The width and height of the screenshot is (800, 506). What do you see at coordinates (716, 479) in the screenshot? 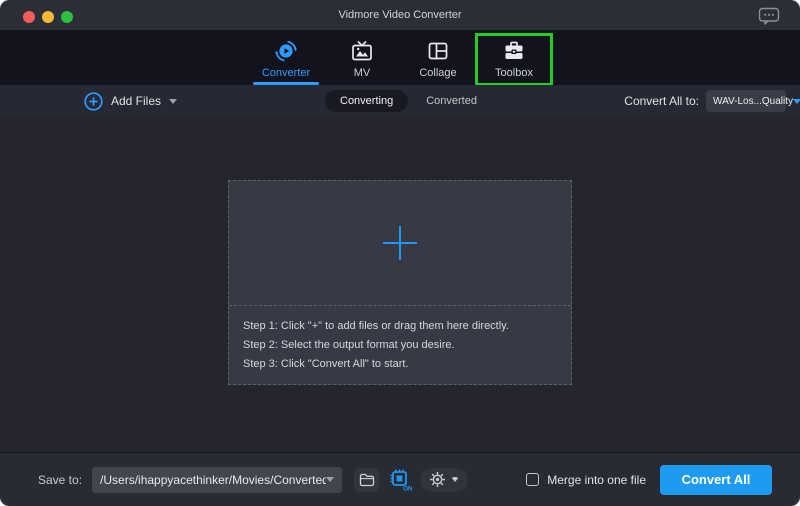
I see `convert-all-button: Convert All` at bounding box center [716, 479].